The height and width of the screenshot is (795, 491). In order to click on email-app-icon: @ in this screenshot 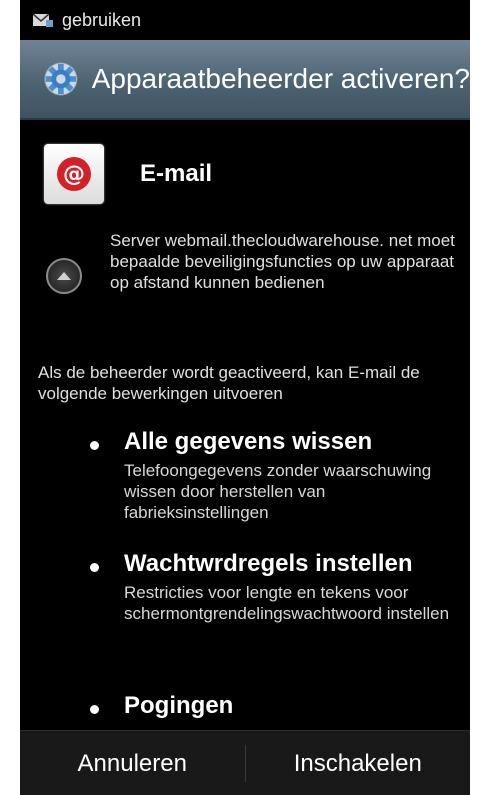, I will do `click(74, 174)`.